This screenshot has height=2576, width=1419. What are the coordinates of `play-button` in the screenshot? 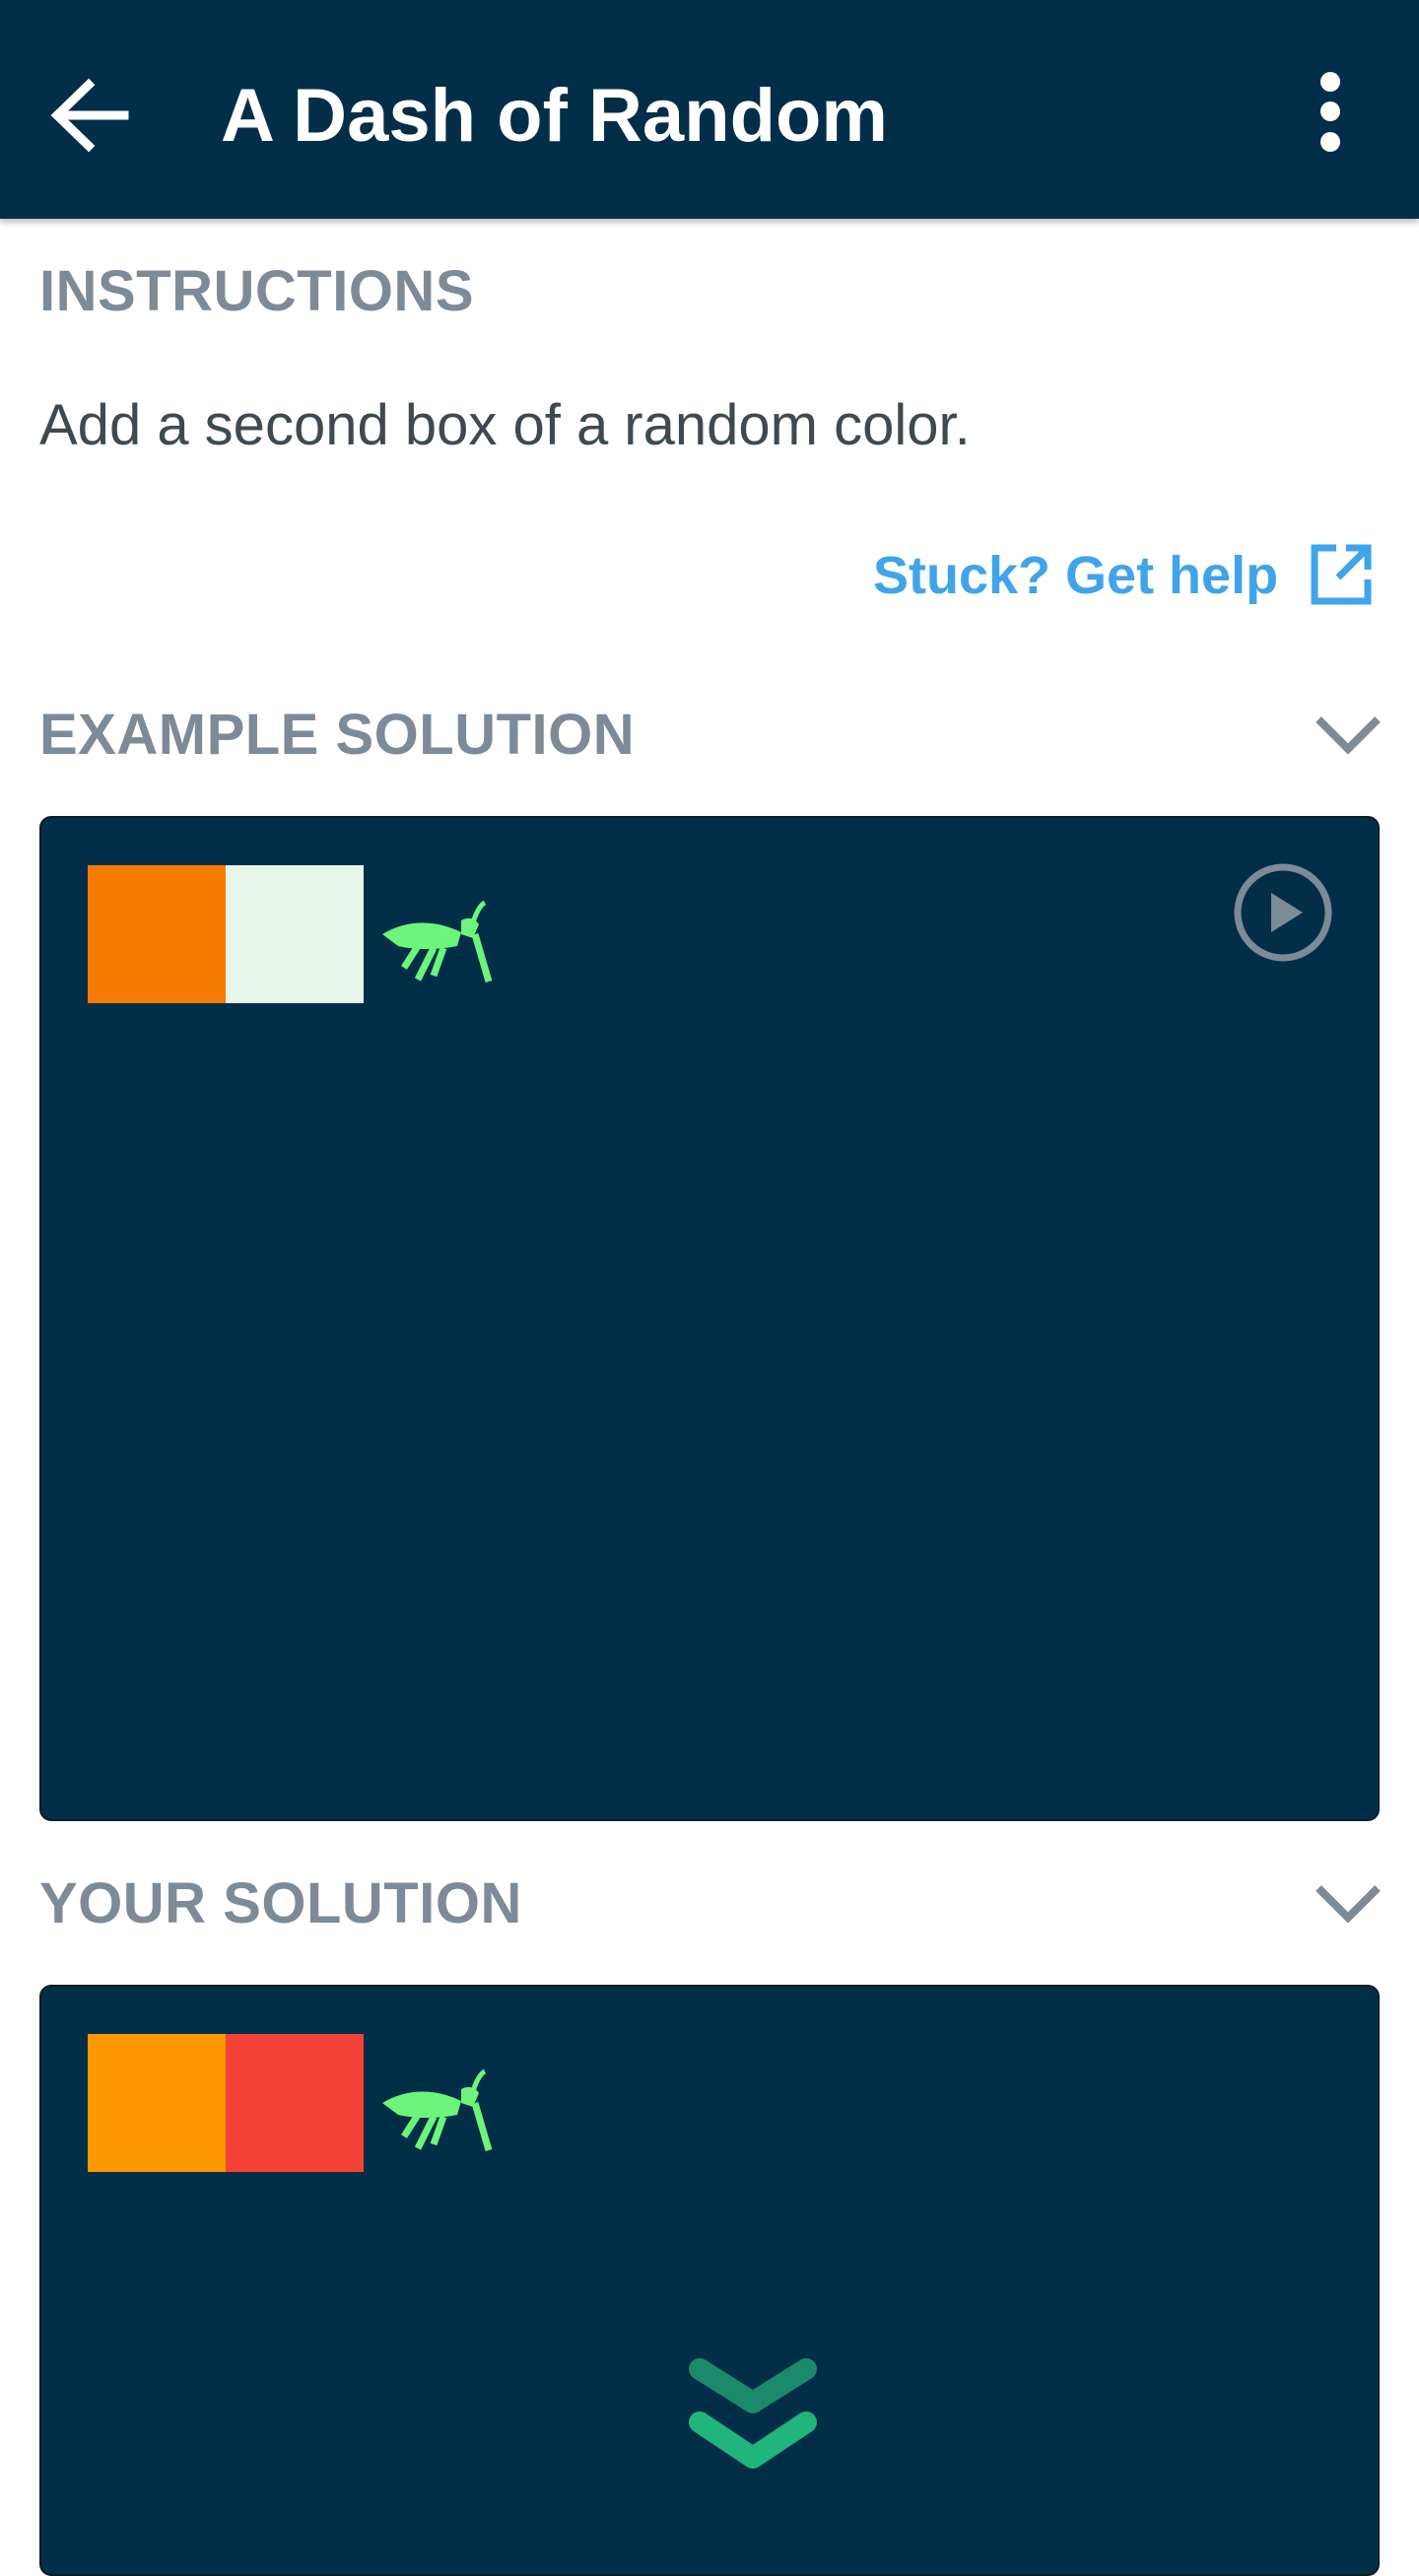 It's located at (1283, 912).